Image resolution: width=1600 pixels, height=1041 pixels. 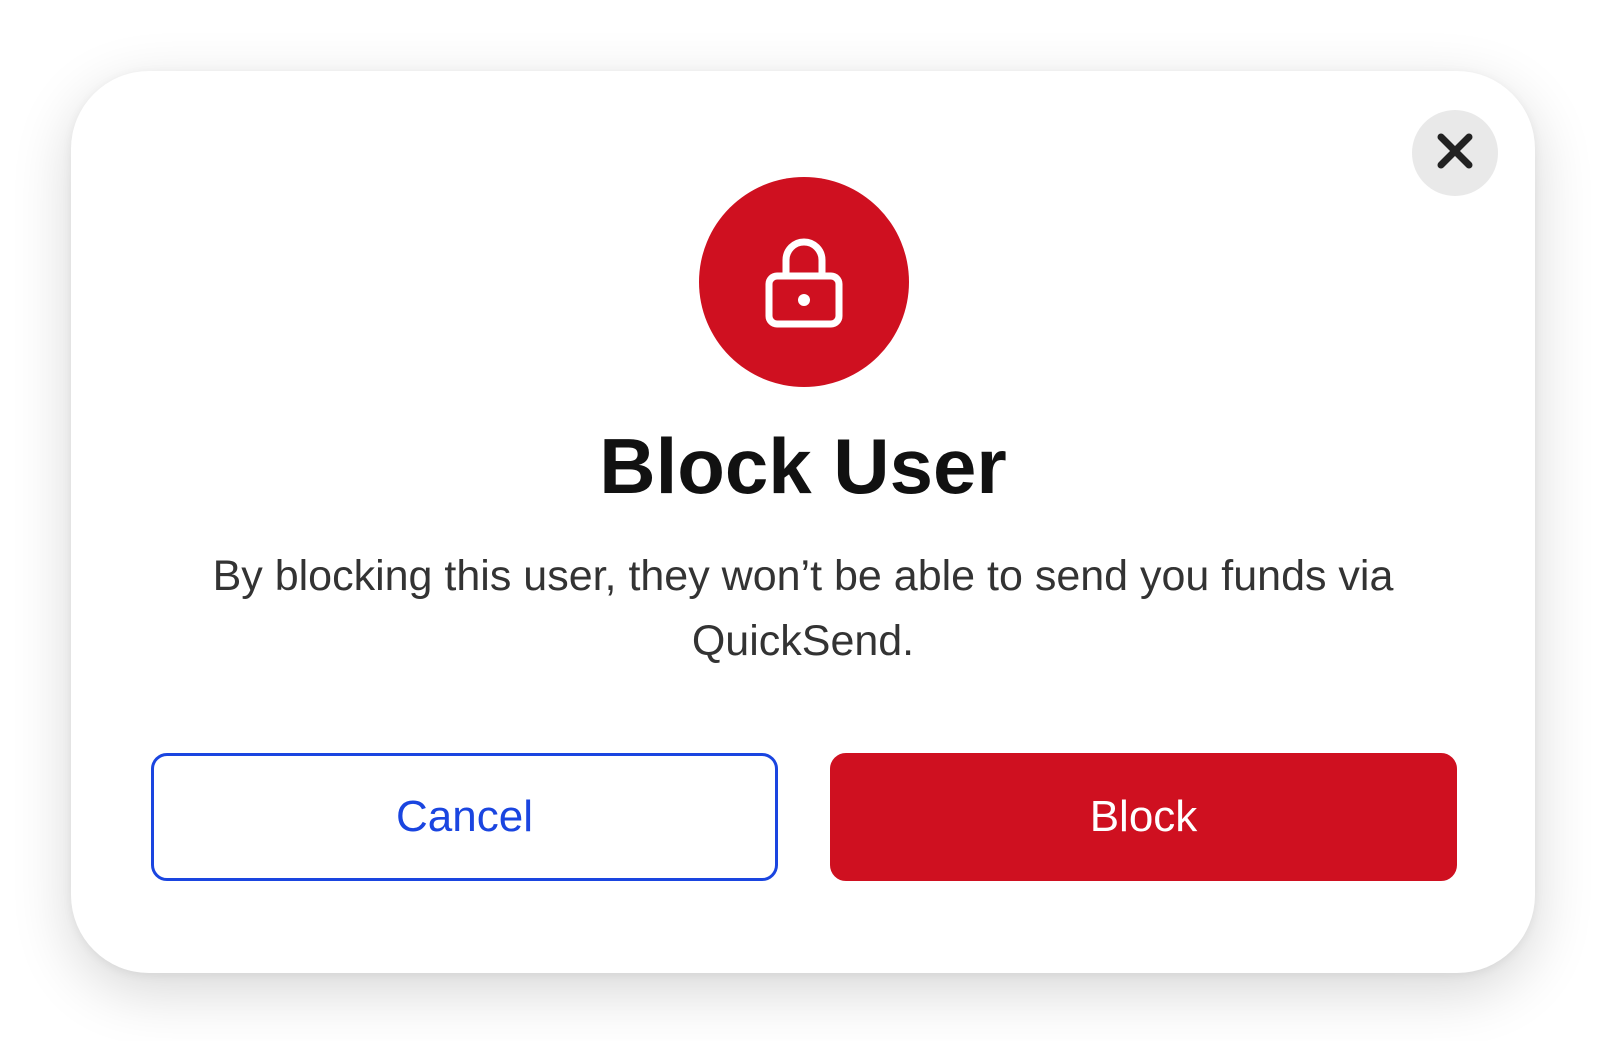 I want to click on close-icon, so click(x=1455, y=153).